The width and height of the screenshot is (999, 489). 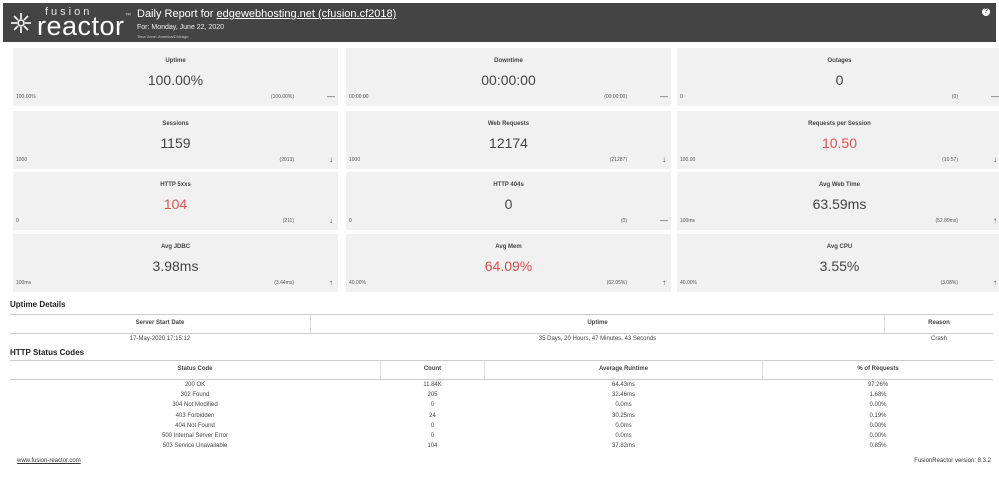 I want to click on metric-previous: (211), so click(x=288, y=221).